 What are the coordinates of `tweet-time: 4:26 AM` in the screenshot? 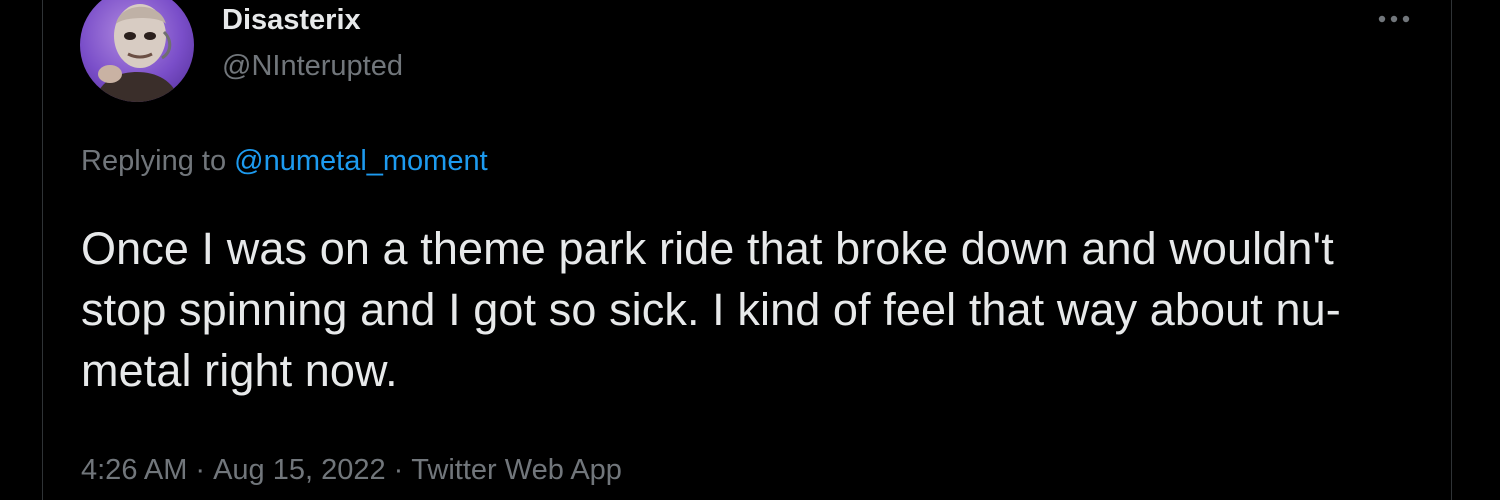 It's located at (134, 470).